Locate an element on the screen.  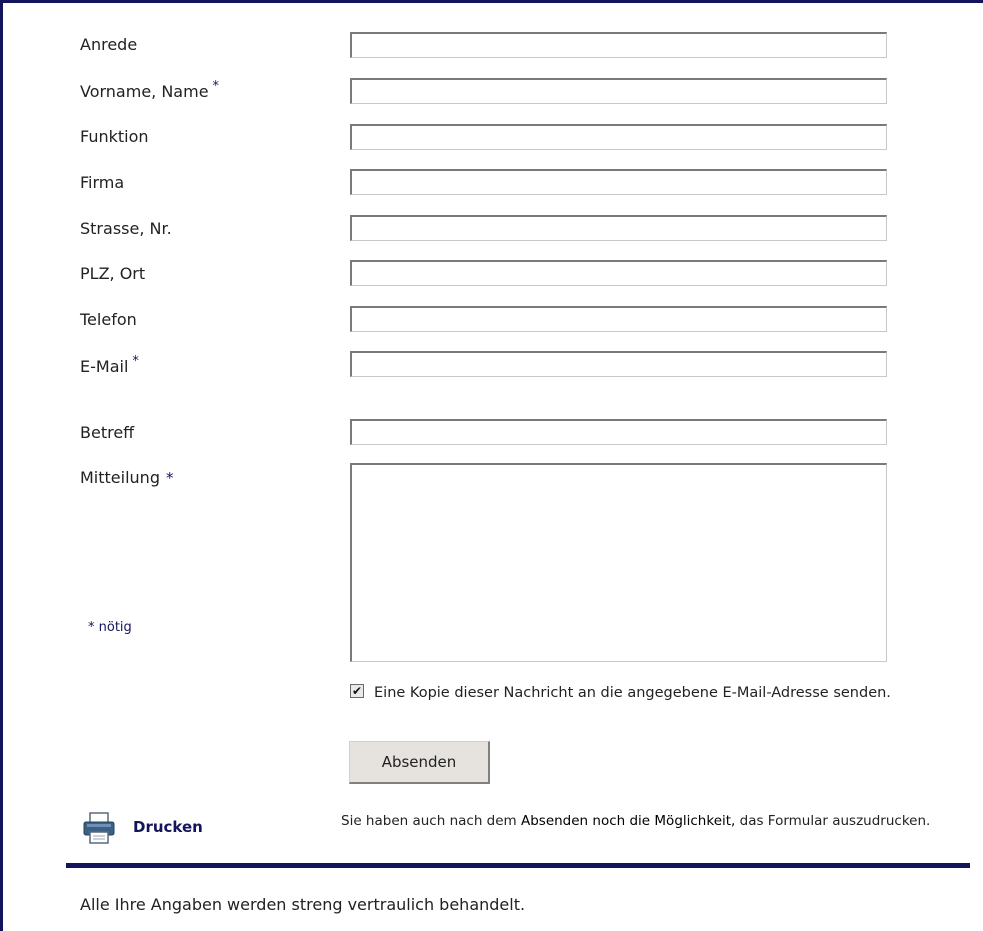
plz-ort-input is located at coordinates (618, 273).